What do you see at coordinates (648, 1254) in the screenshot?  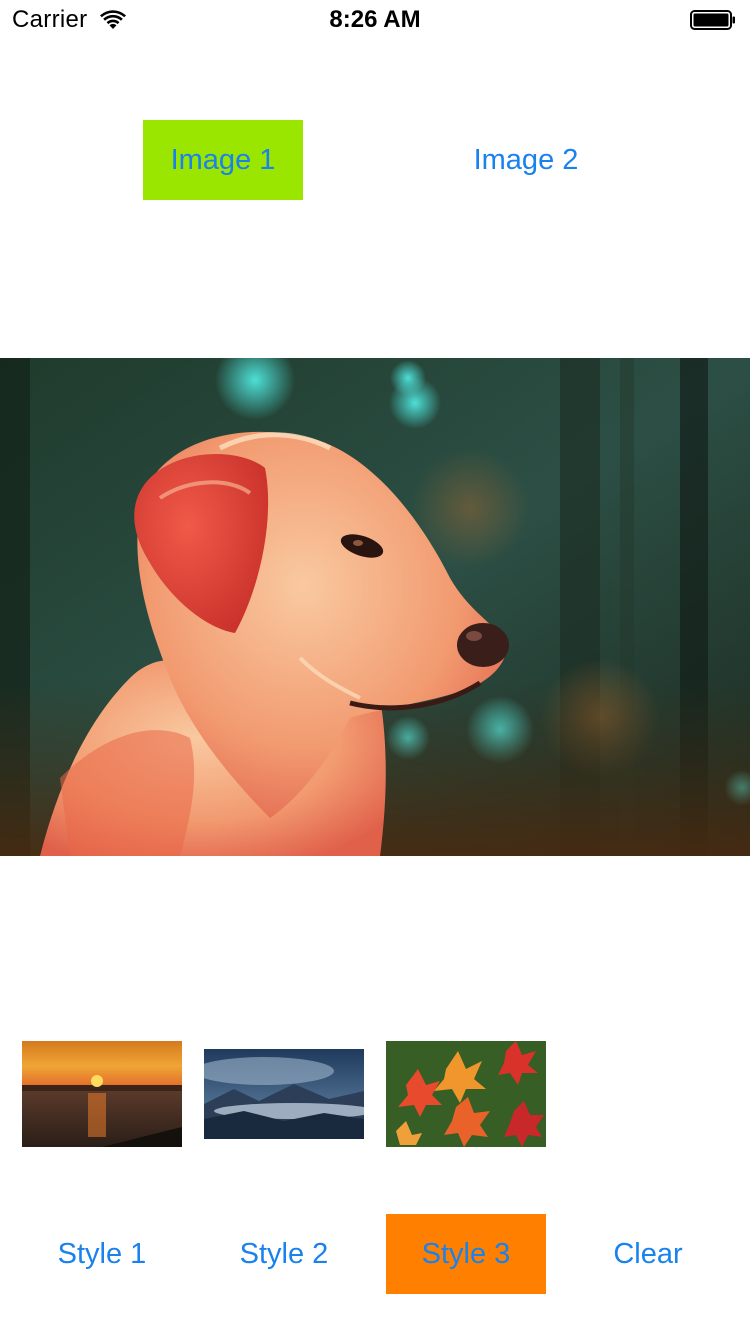 I see `clear-button: Clear` at bounding box center [648, 1254].